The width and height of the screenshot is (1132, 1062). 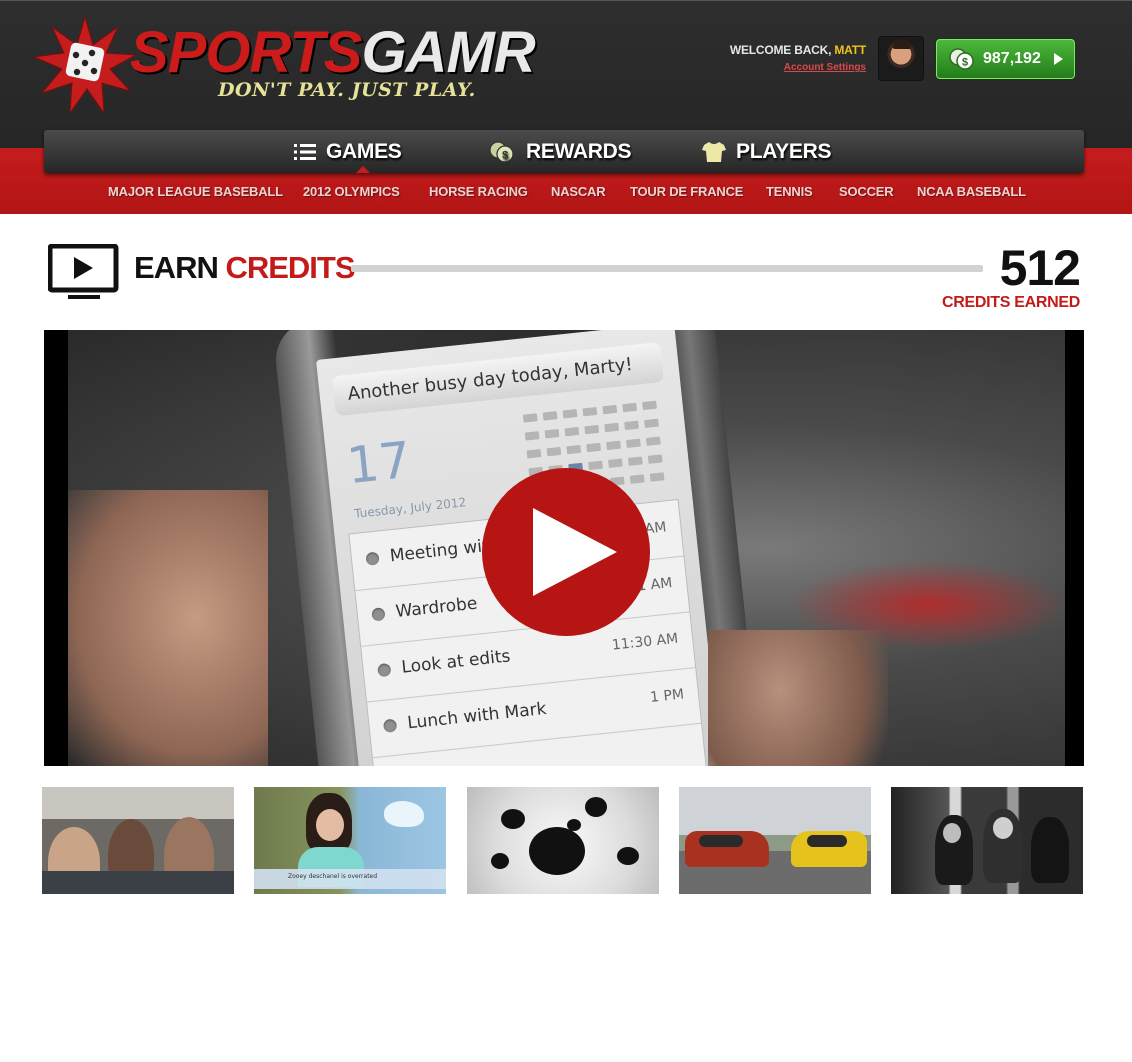 I want to click on main-nav: GAMES $ REWARDS PLAYERS, so click(x=564, y=151).